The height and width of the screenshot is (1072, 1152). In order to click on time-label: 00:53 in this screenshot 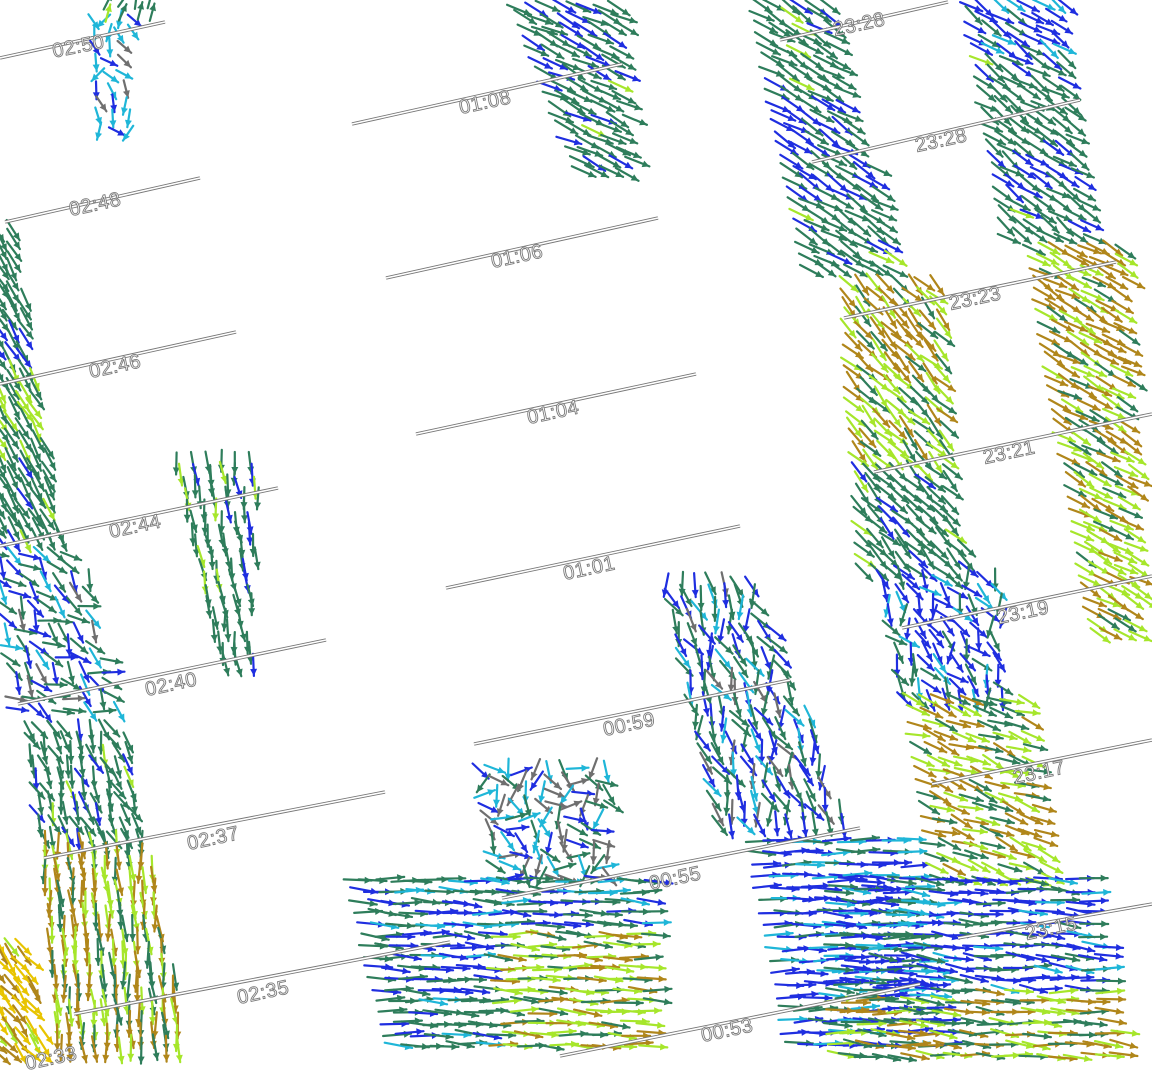, I will do `click(727, 1030)`.